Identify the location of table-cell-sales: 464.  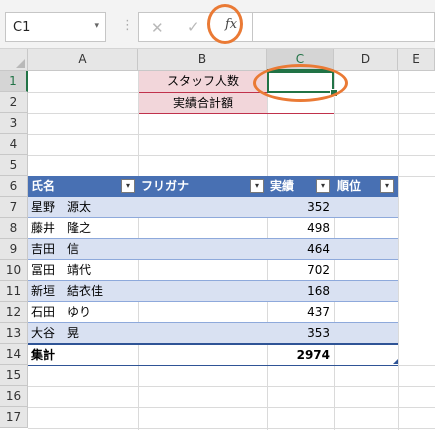
(300, 249).